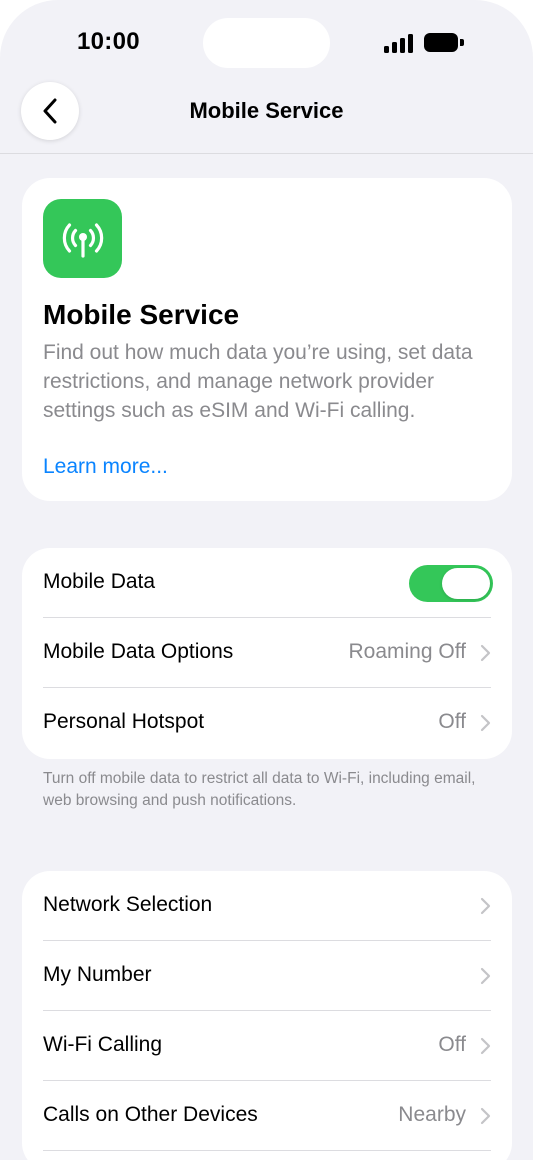 The height and width of the screenshot is (1160, 533). I want to click on calls-on-other-devices-label: Calls on Other Devices, so click(150, 1114).